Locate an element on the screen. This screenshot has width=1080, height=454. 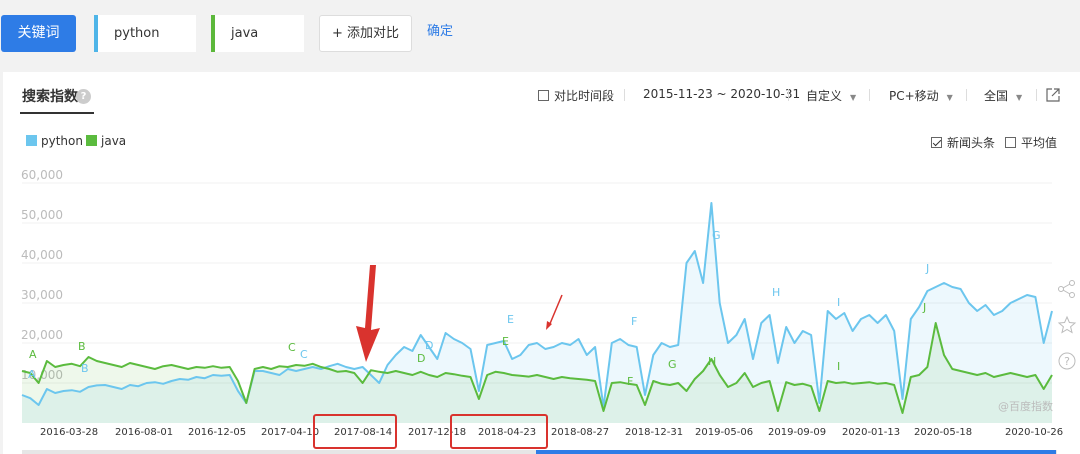
java-event-marker: F is located at coordinates (630, 381).